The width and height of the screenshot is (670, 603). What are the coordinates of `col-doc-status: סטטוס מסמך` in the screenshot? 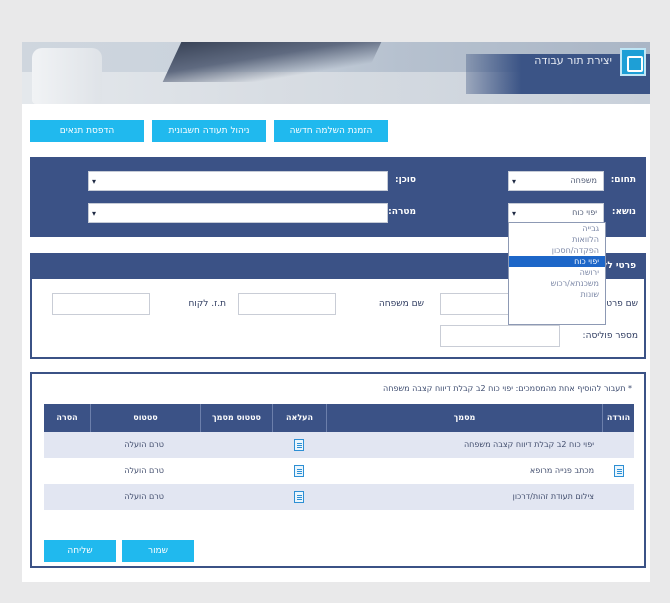 It's located at (236, 418).